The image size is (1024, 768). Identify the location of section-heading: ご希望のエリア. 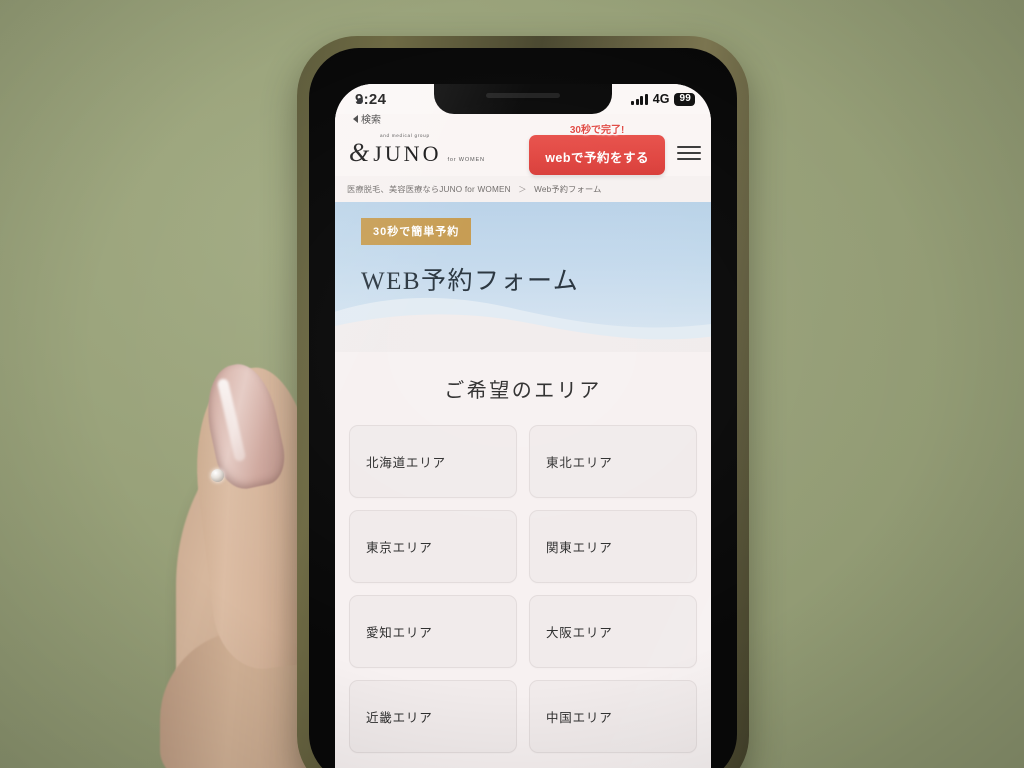
(523, 391).